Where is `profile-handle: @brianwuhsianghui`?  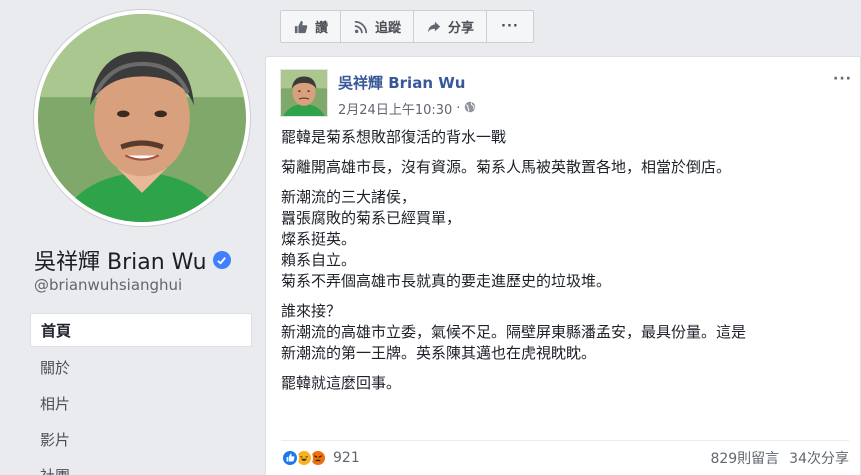
profile-handle: @brianwuhsianghui is located at coordinates (108, 285).